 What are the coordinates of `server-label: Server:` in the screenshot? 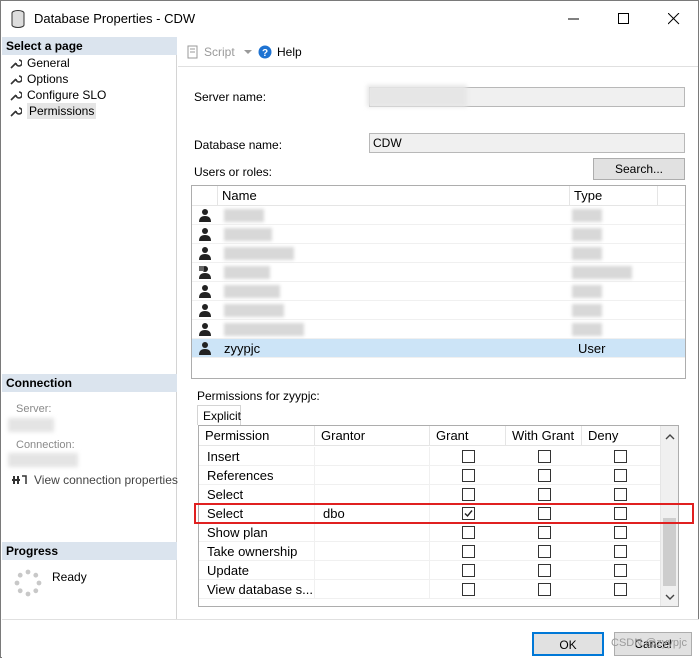 It's located at (34, 409).